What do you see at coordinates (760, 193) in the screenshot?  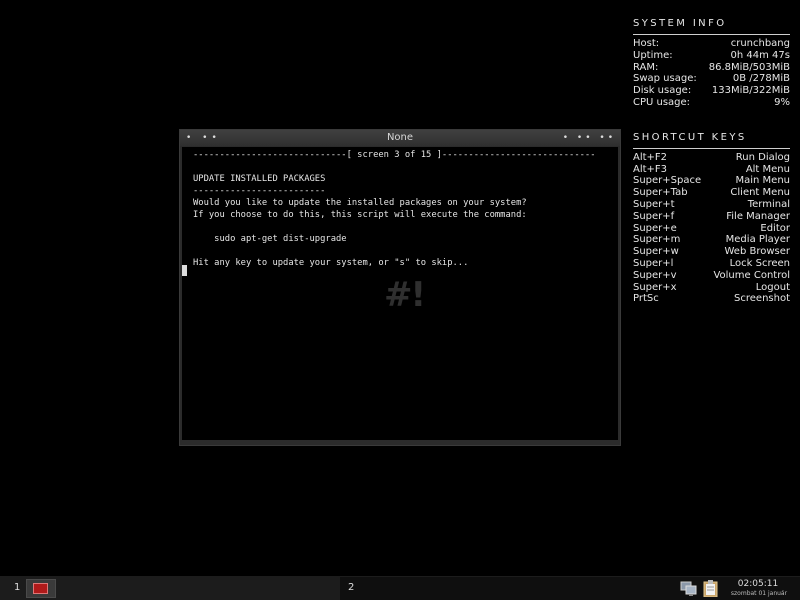 I see `shortcut-action: Client Menu` at bounding box center [760, 193].